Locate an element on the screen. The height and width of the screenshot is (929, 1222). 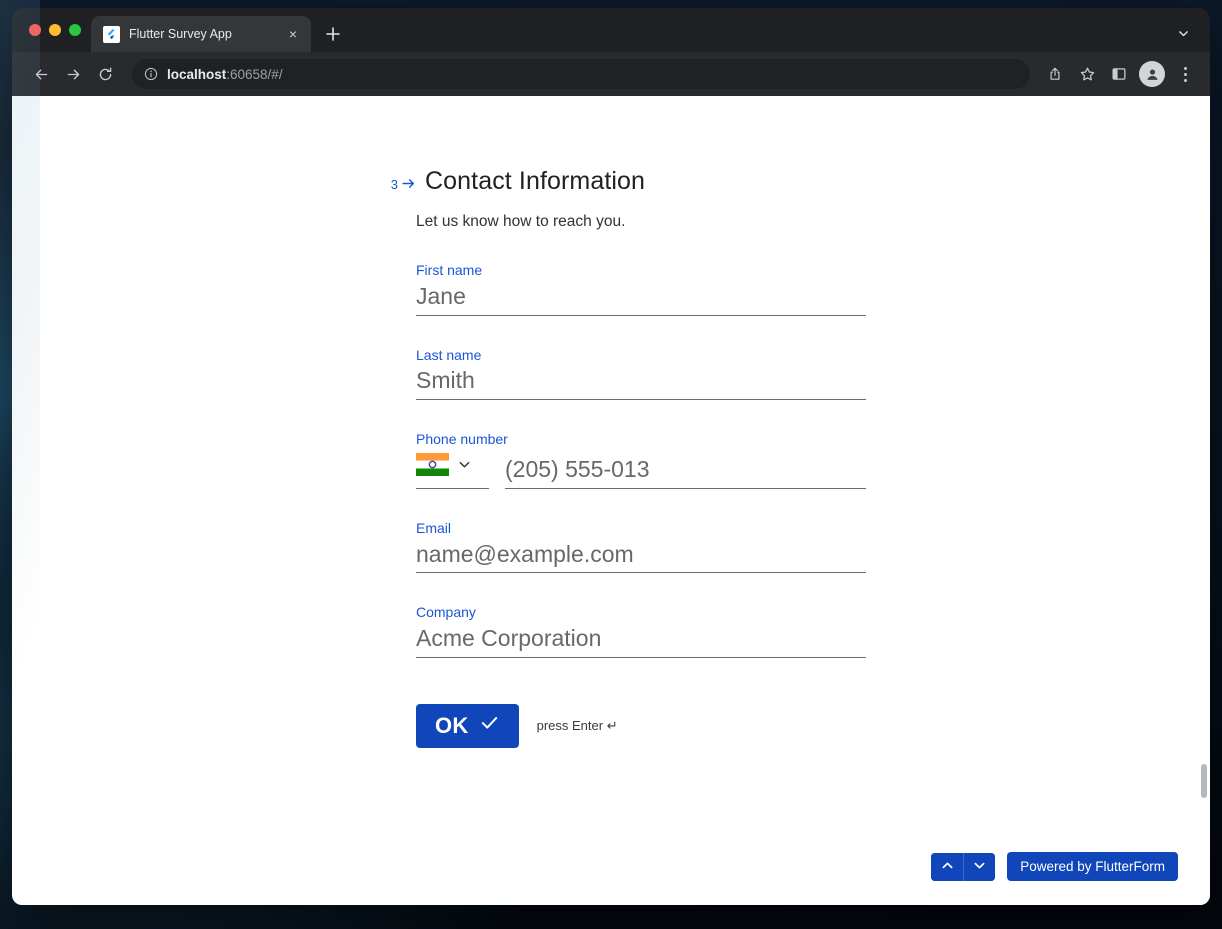
page-title: Contact Information is located at coordinates (535, 181).